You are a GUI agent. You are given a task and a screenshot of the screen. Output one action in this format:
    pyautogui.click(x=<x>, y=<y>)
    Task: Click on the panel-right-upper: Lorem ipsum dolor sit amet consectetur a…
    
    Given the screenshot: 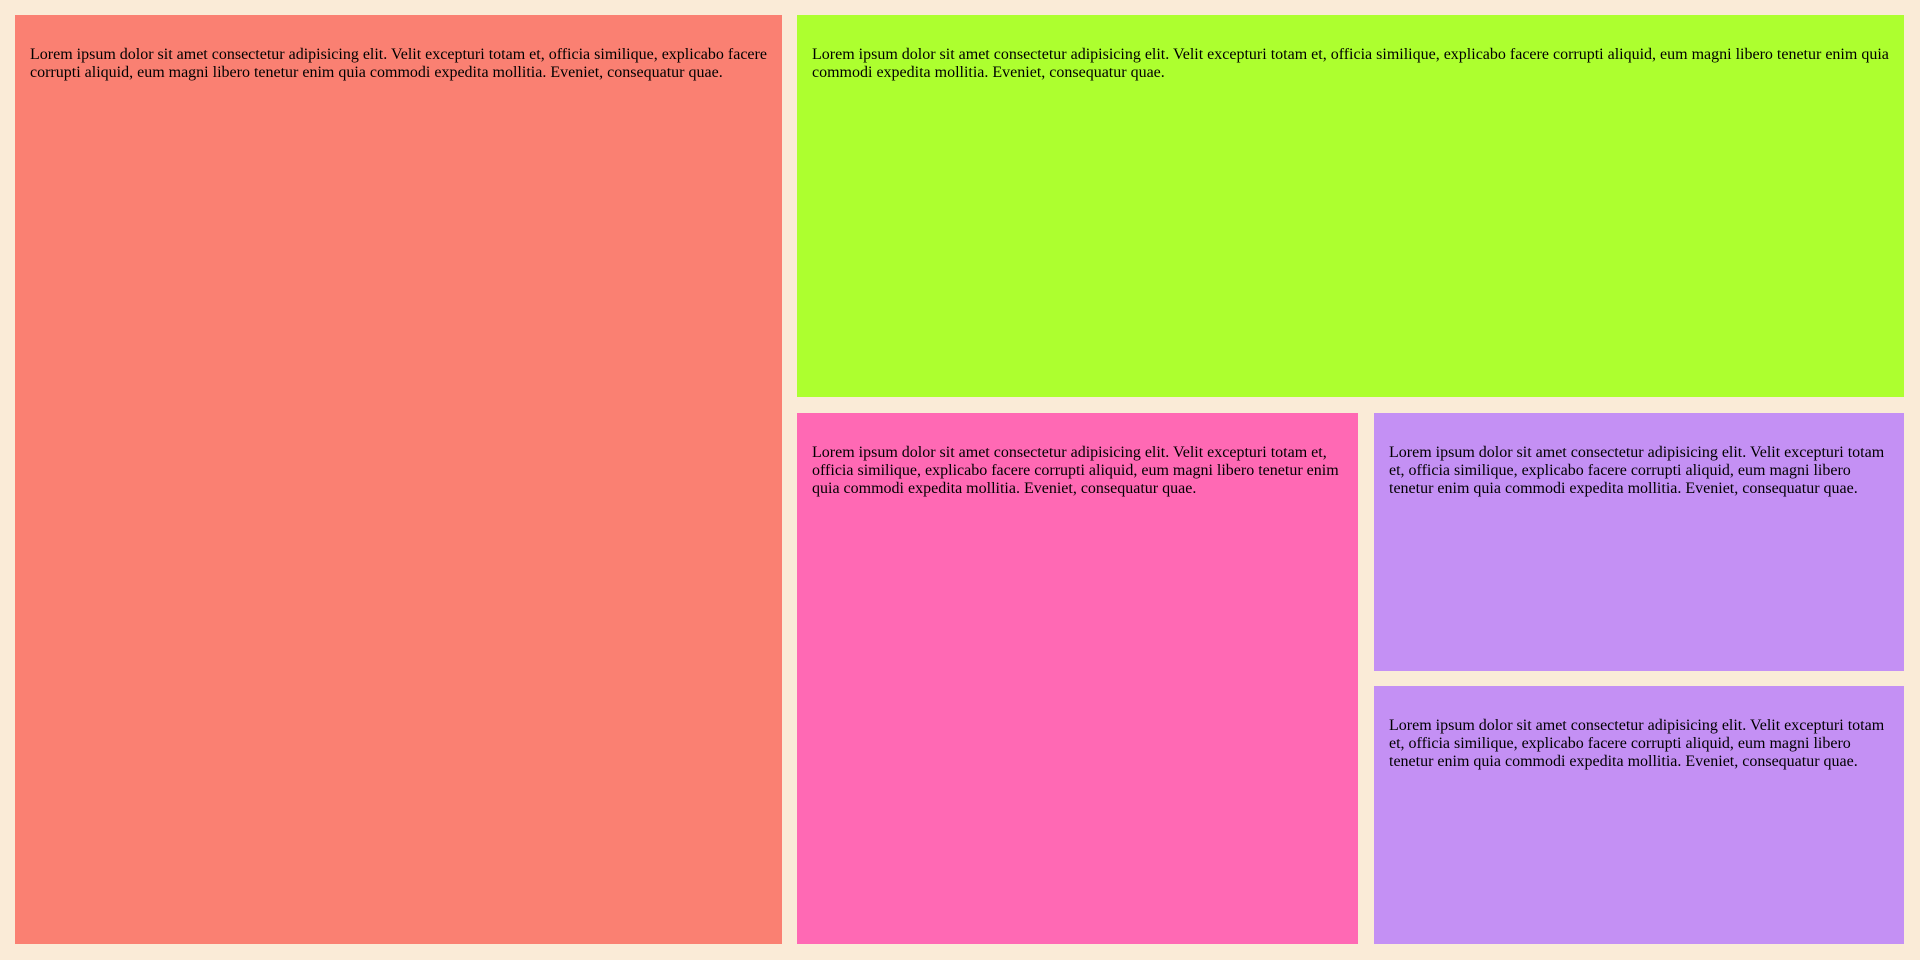 What is the action you would take?
    pyautogui.click(x=1639, y=542)
    